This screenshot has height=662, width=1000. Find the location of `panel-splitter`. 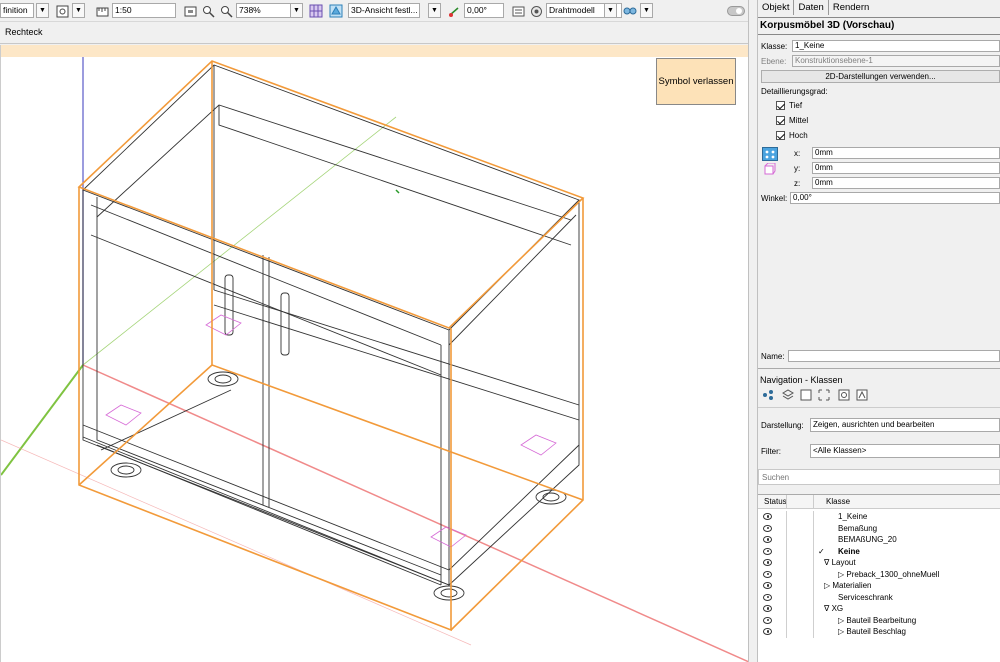

panel-splitter is located at coordinates (753, 331).